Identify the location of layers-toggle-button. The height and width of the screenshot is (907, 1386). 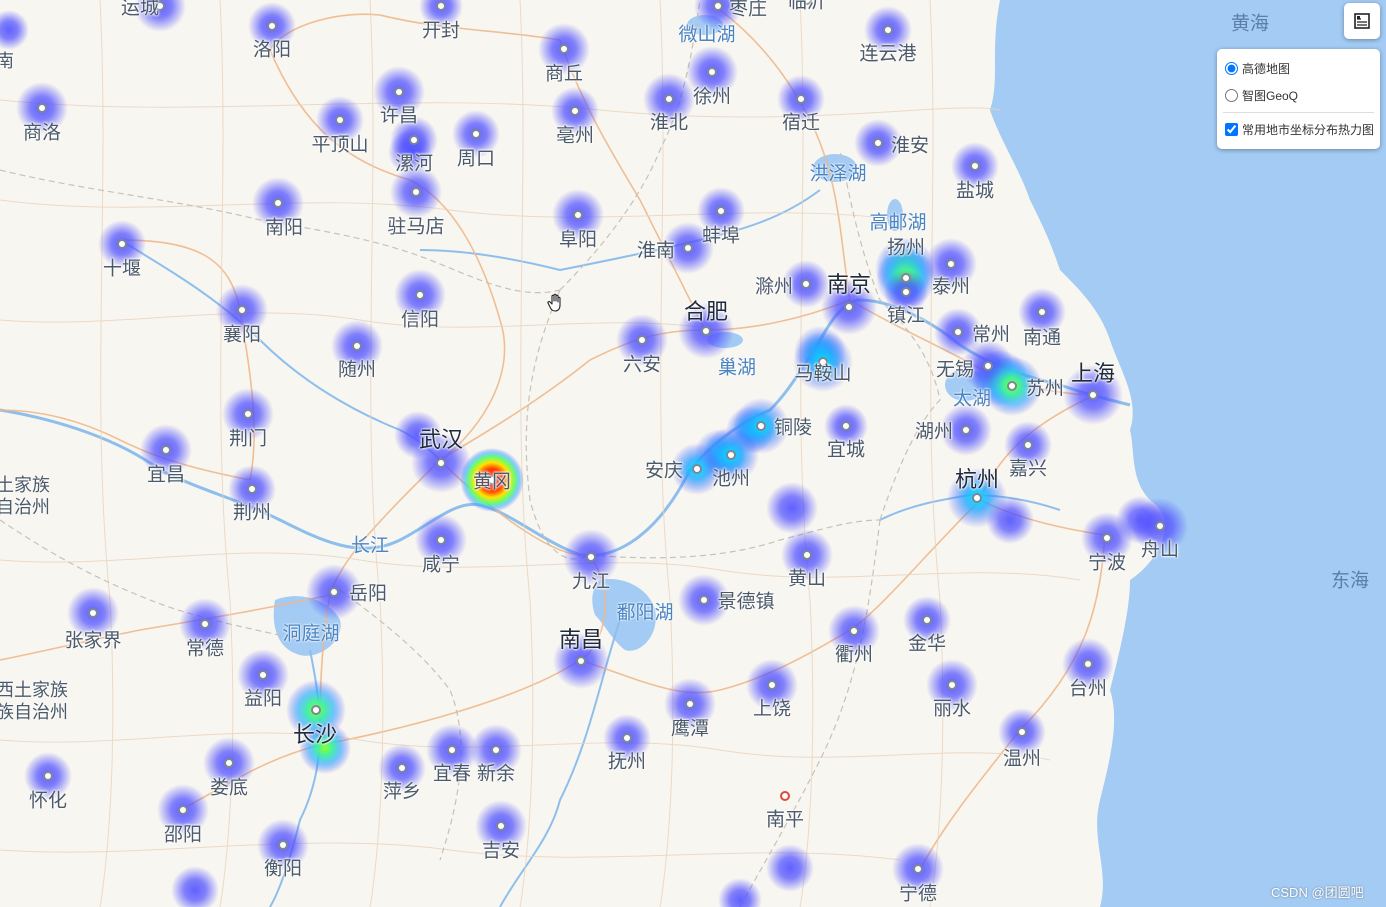
(1362, 21).